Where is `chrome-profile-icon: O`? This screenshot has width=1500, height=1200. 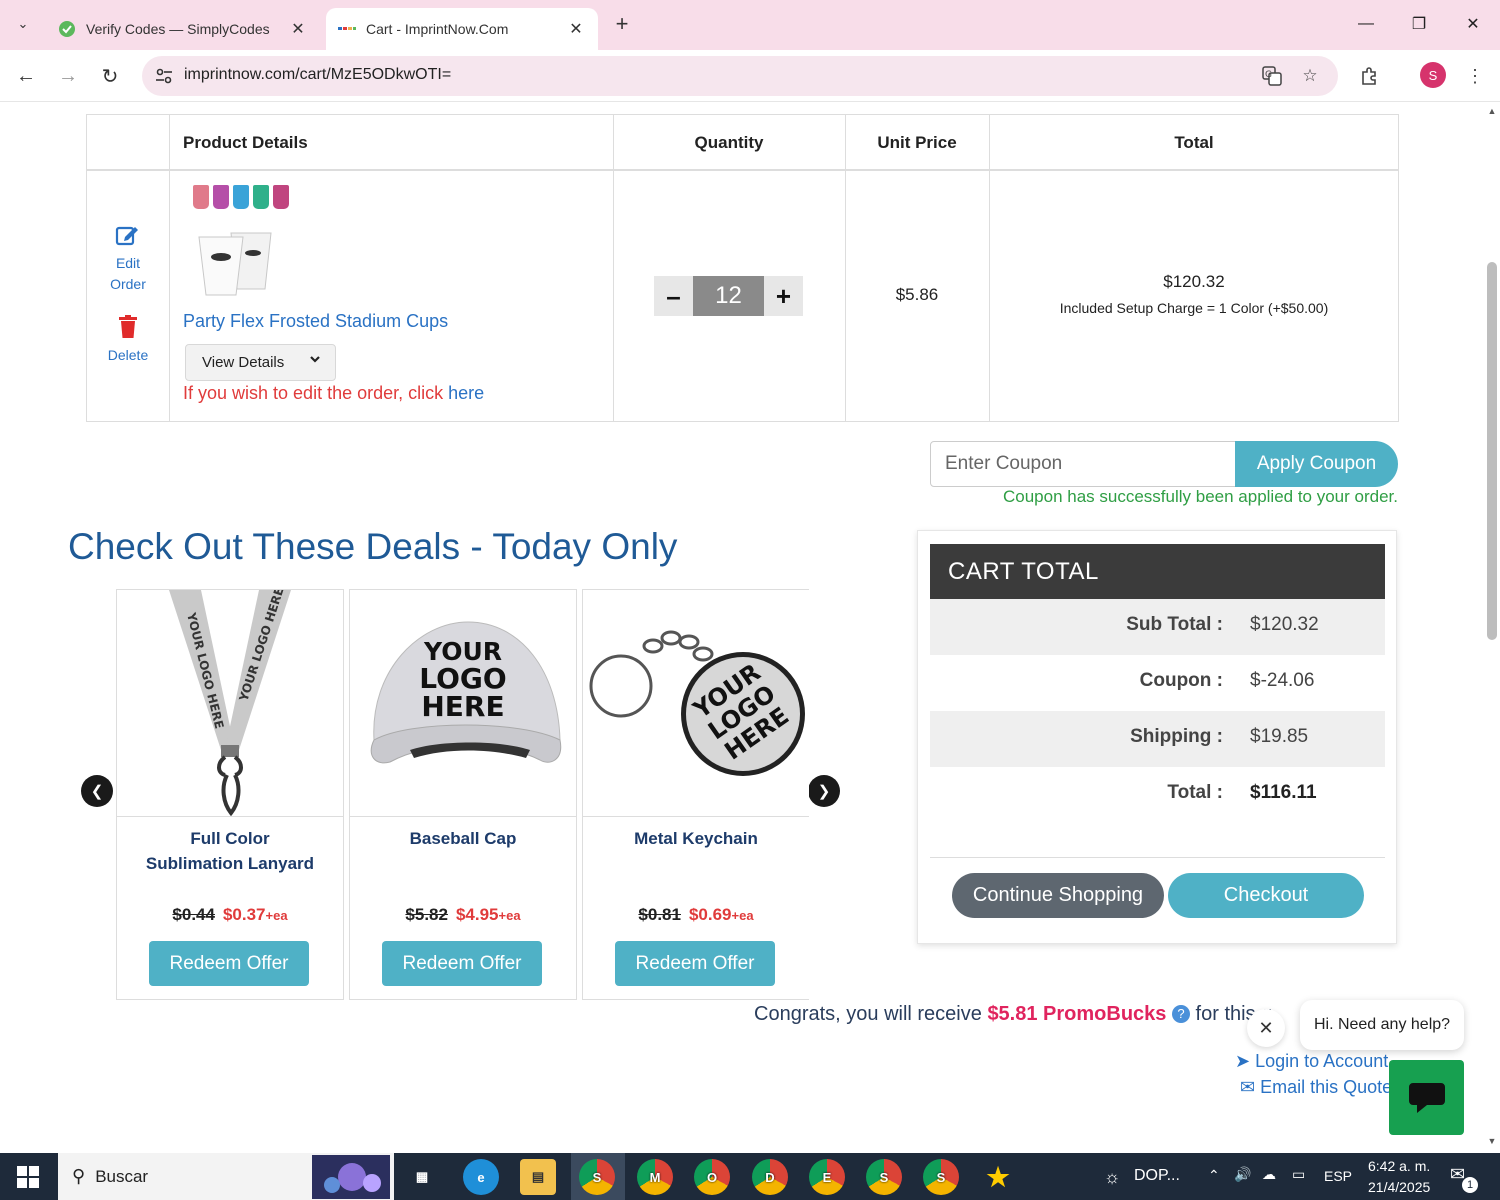 chrome-profile-icon: O is located at coordinates (712, 1177).